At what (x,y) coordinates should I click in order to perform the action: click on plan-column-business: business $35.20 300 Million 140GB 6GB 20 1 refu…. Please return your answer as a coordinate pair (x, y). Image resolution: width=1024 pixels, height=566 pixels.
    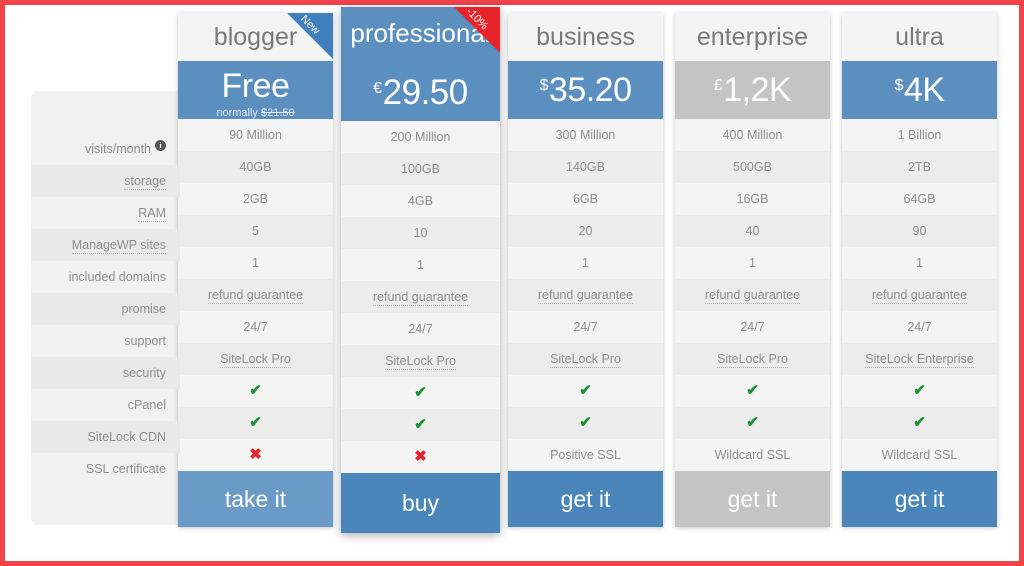
    Looking at the image, I should click on (585, 270).